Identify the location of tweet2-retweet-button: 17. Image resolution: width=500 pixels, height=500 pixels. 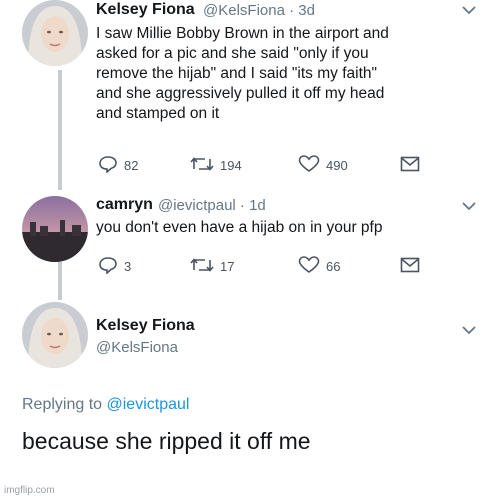
(212, 266).